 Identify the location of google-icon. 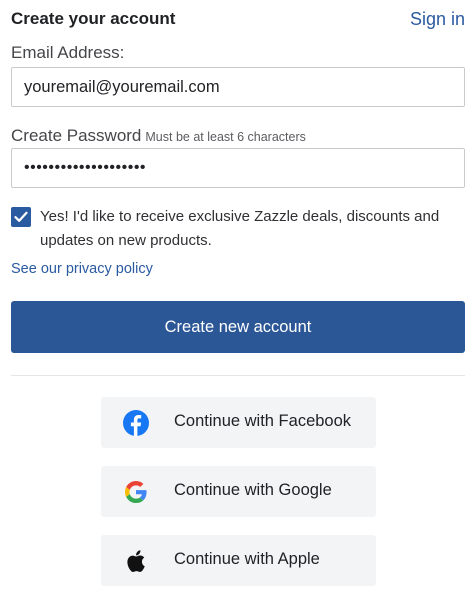
(136, 492).